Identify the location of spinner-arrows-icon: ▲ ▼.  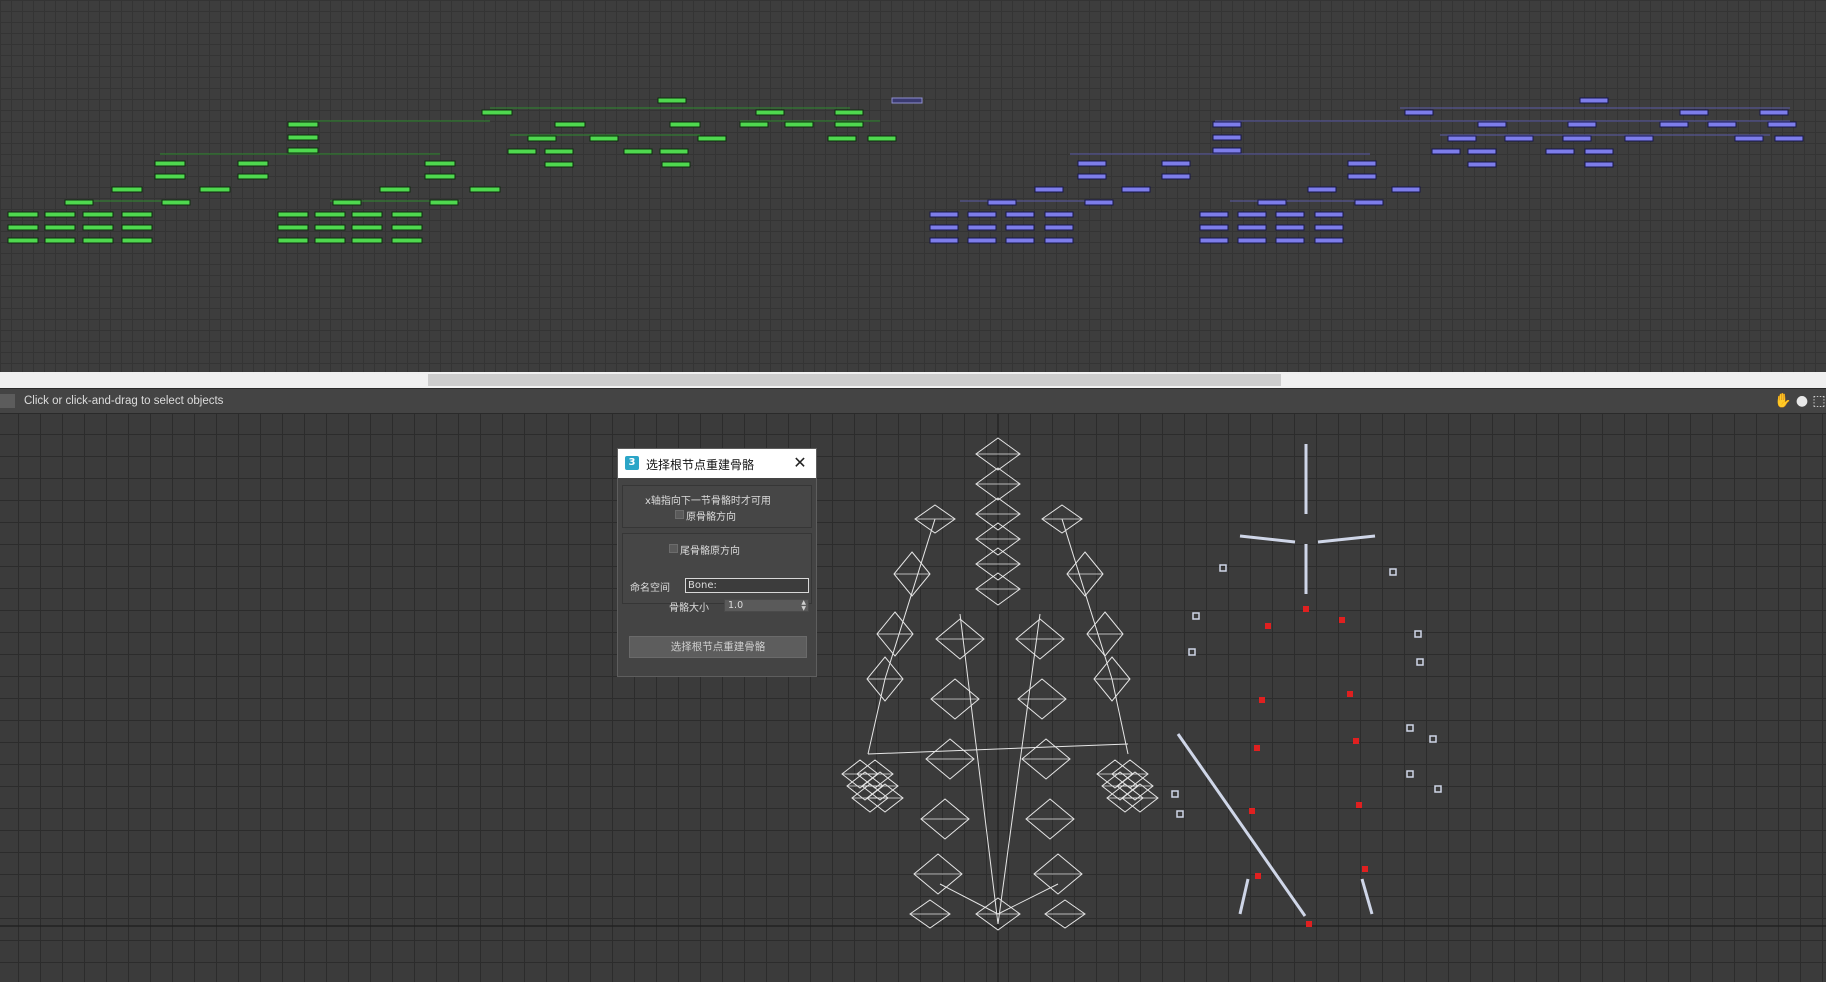
(803, 606).